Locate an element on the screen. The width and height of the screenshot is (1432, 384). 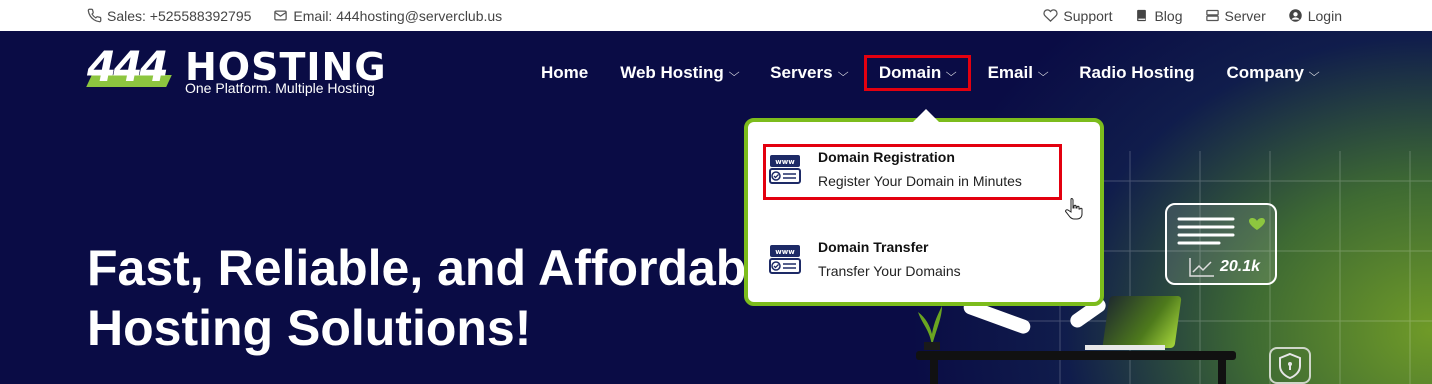
shield-card is located at coordinates (1290, 365).